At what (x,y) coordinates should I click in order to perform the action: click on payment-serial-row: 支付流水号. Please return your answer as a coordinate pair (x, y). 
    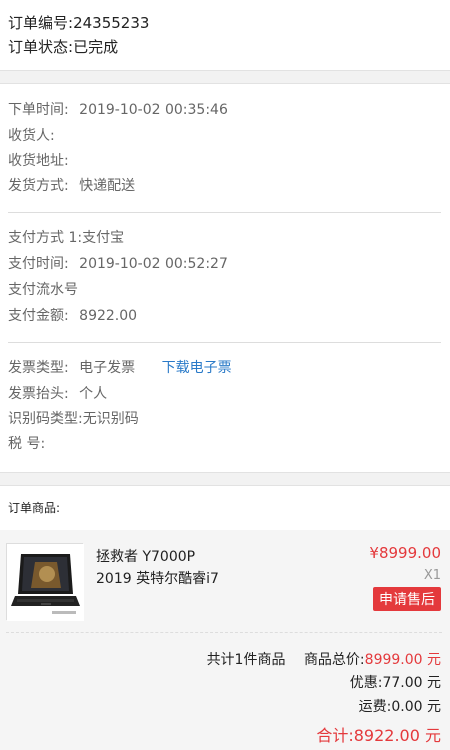
    Looking at the image, I should click on (43, 290).